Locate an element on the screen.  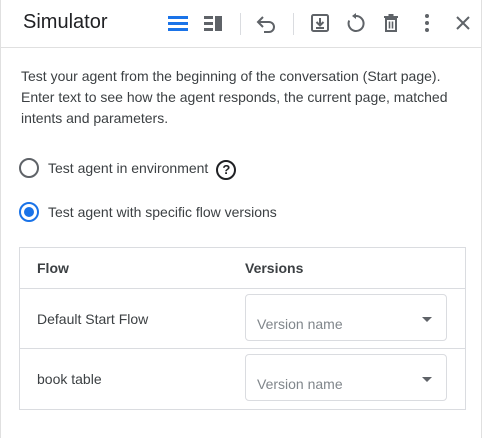
export-button is located at coordinates (320, 23).